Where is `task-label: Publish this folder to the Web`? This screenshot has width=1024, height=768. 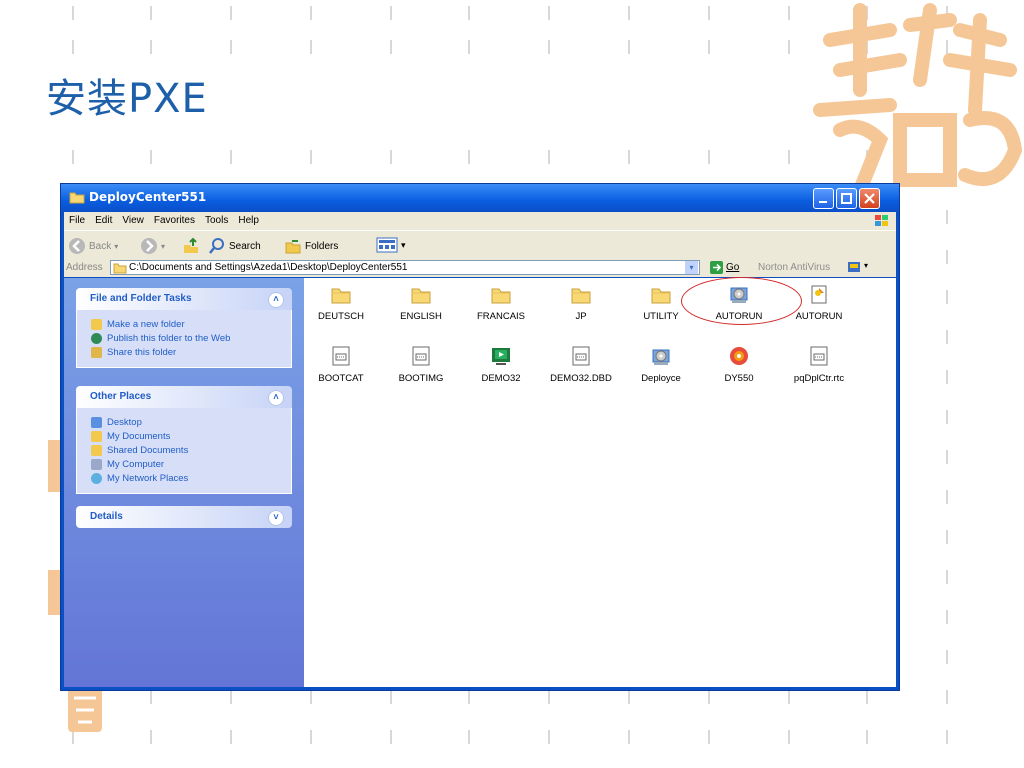 task-label: Publish this folder to the Web is located at coordinates (169, 338).